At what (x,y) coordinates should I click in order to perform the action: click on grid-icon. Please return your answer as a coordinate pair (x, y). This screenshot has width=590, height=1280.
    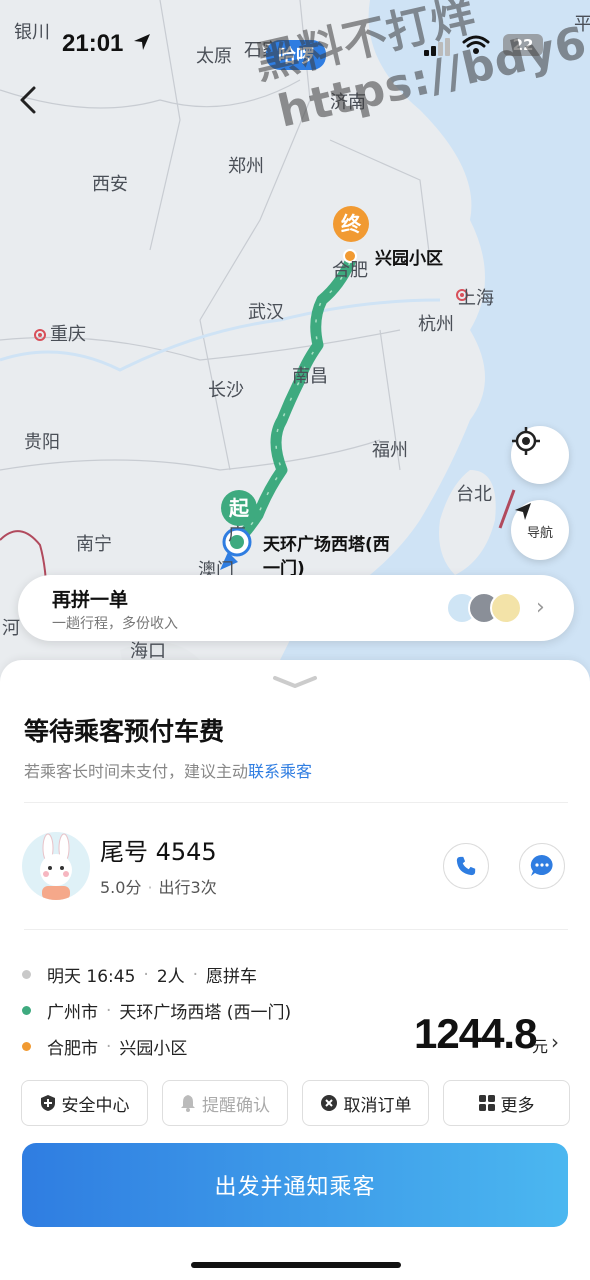
    Looking at the image, I should click on (486, 1103).